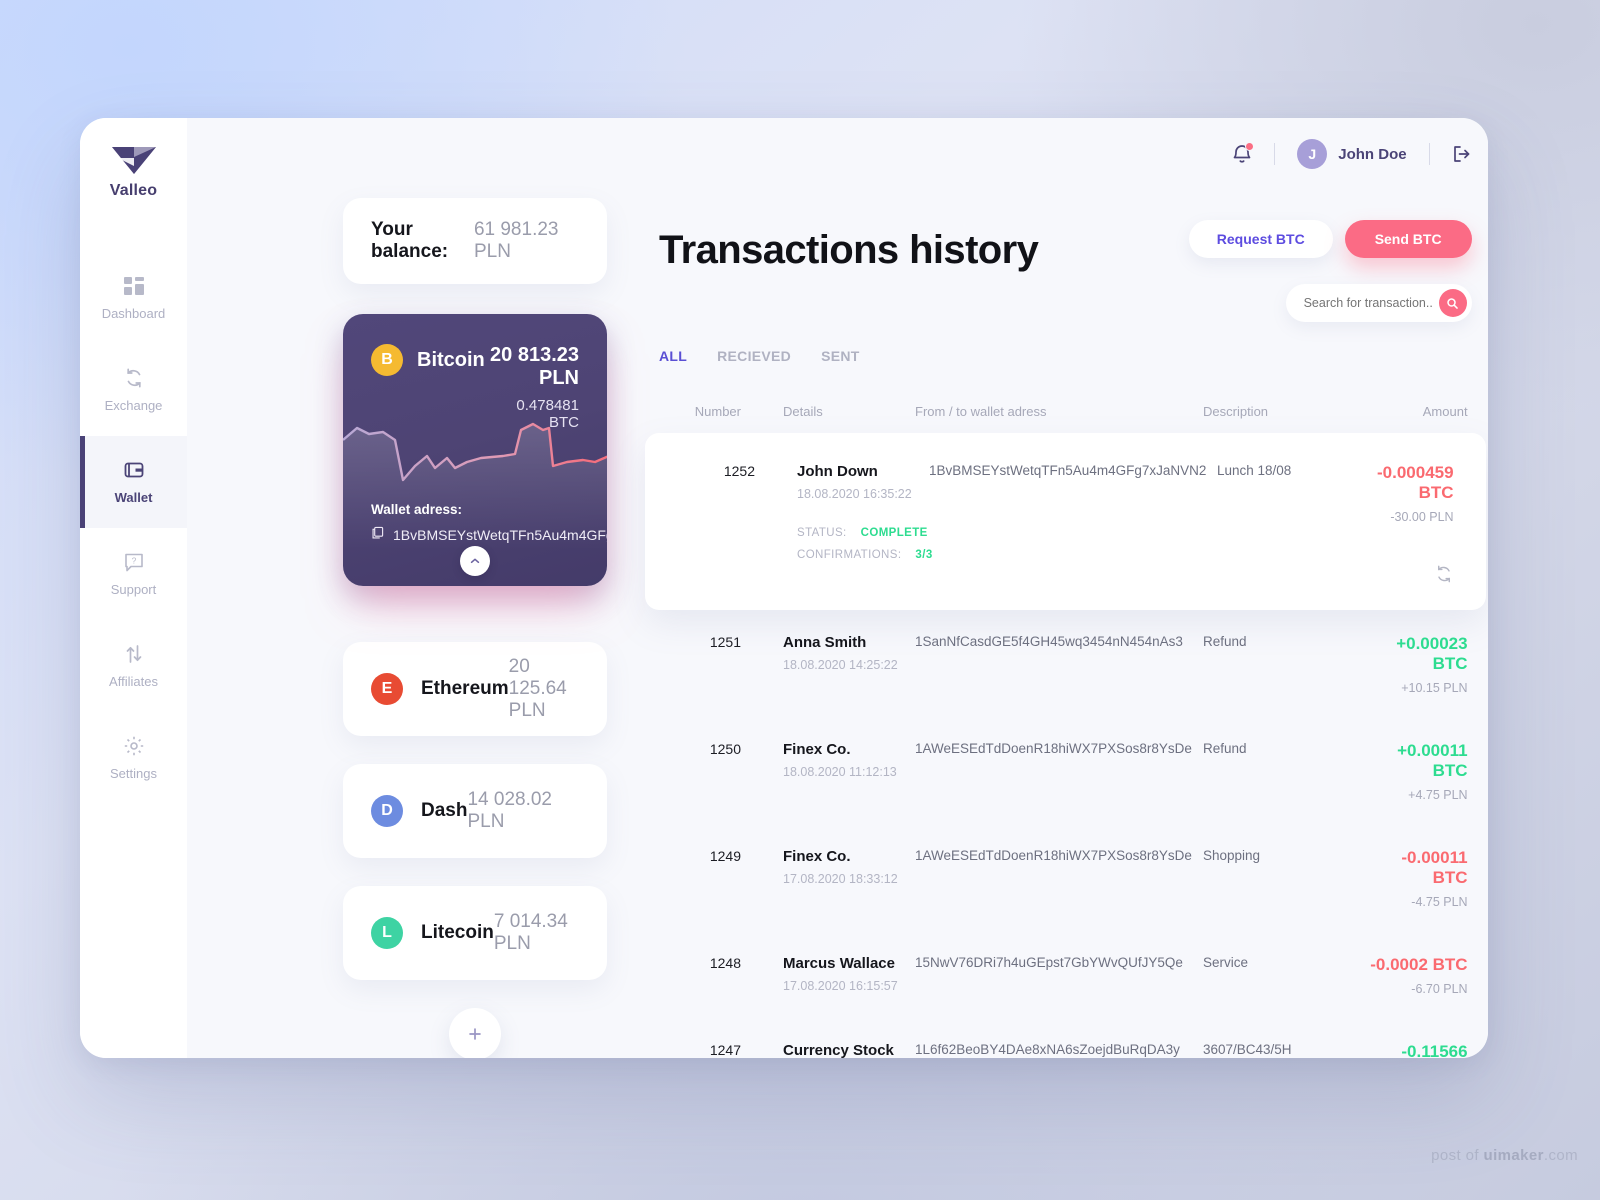 The image size is (1600, 1200). What do you see at coordinates (516, 240) in the screenshot?
I see `balance-value: 61 981.23 PLN` at bounding box center [516, 240].